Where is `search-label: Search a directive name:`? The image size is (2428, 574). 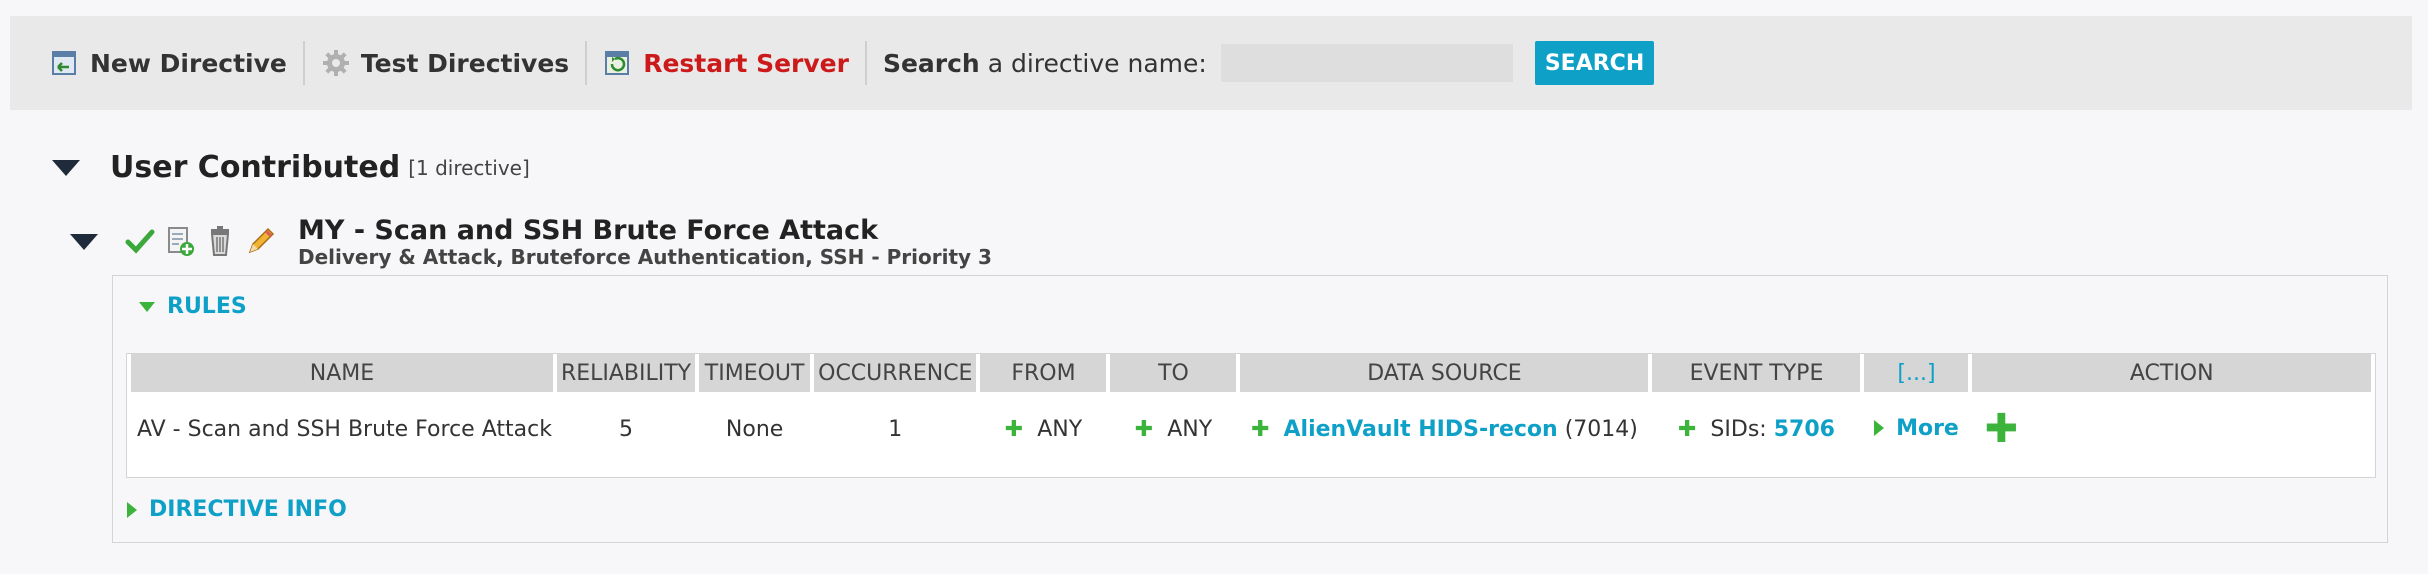
search-label: Search a directive name: is located at coordinates (1045, 63).